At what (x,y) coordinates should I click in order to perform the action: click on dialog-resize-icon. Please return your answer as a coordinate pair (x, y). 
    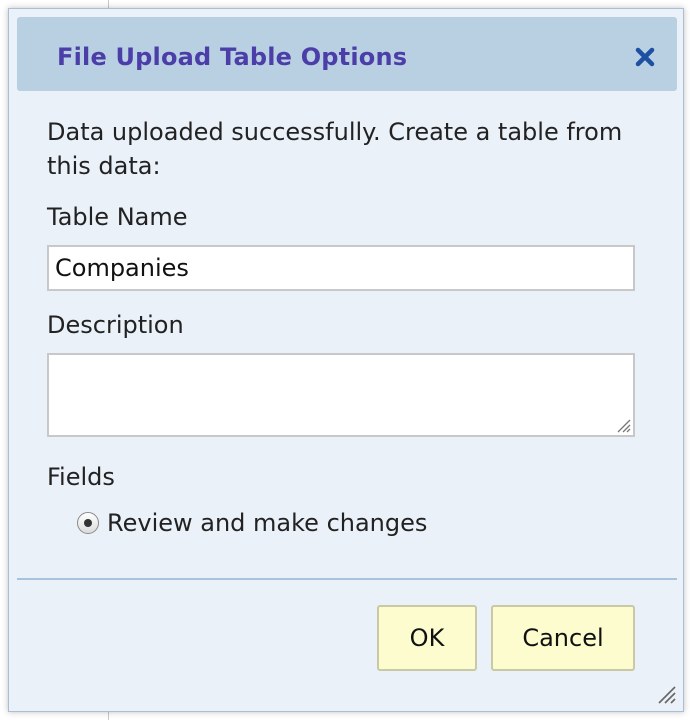
    Looking at the image, I should click on (665, 693).